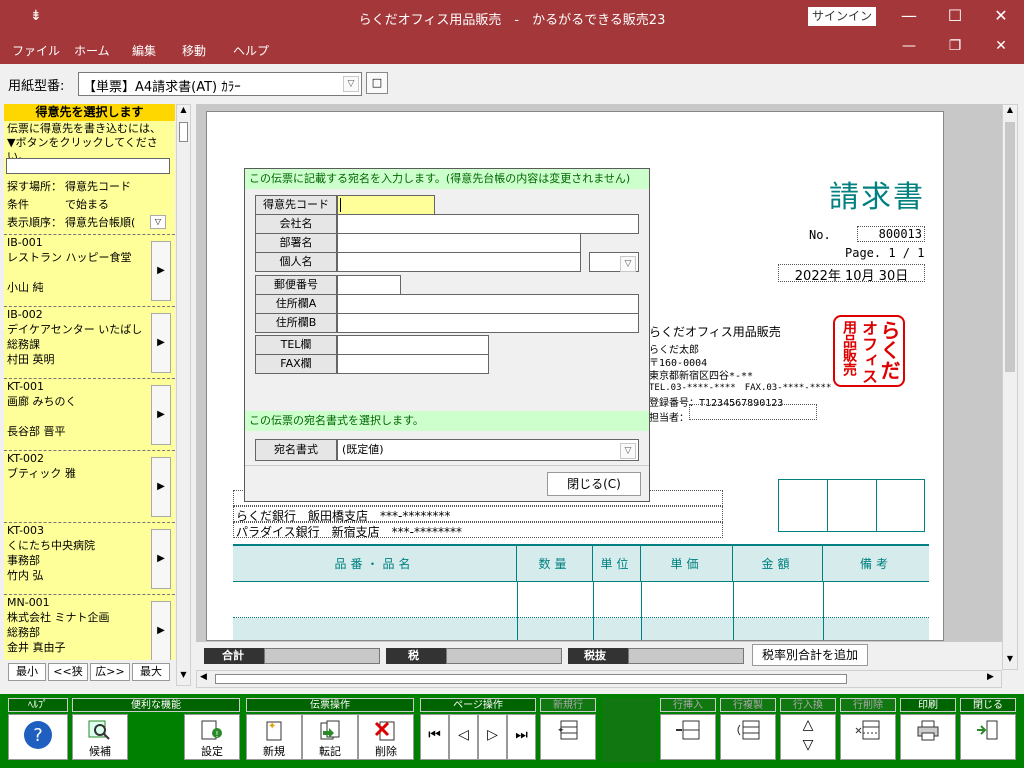  Describe the element at coordinates (1010, 387) in the screenshot. I see `document-scrollbar: ▲ ▼` at that location.